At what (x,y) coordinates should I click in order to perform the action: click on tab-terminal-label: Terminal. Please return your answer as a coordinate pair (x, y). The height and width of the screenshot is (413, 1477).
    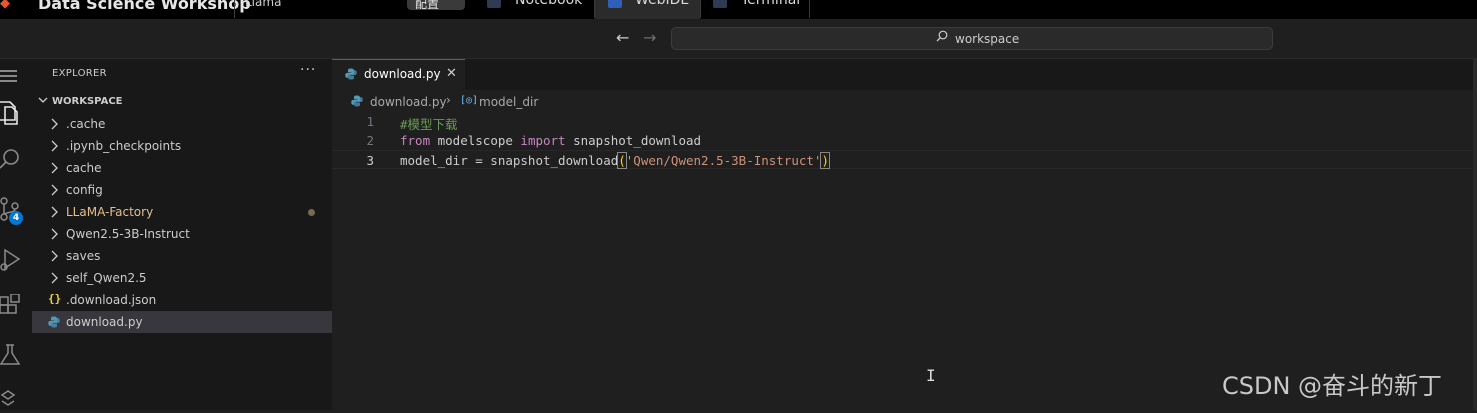
    Looking at the image, I should click on (771, 4).